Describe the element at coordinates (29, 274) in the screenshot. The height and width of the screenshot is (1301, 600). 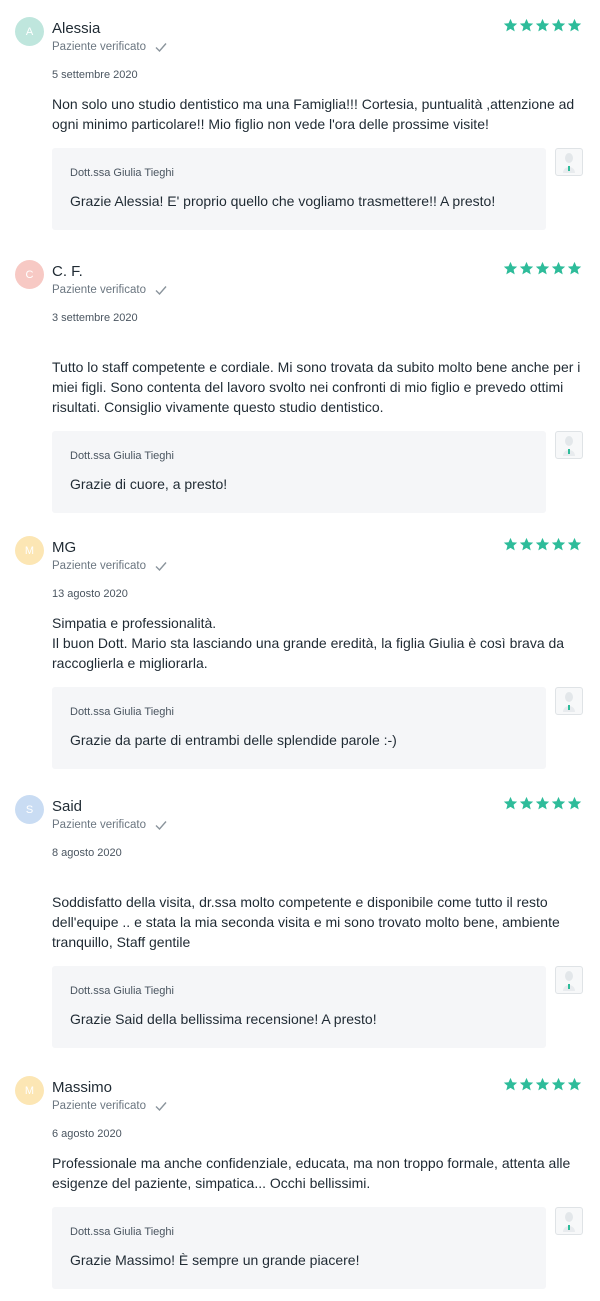
I see `avatar: C` at that location.